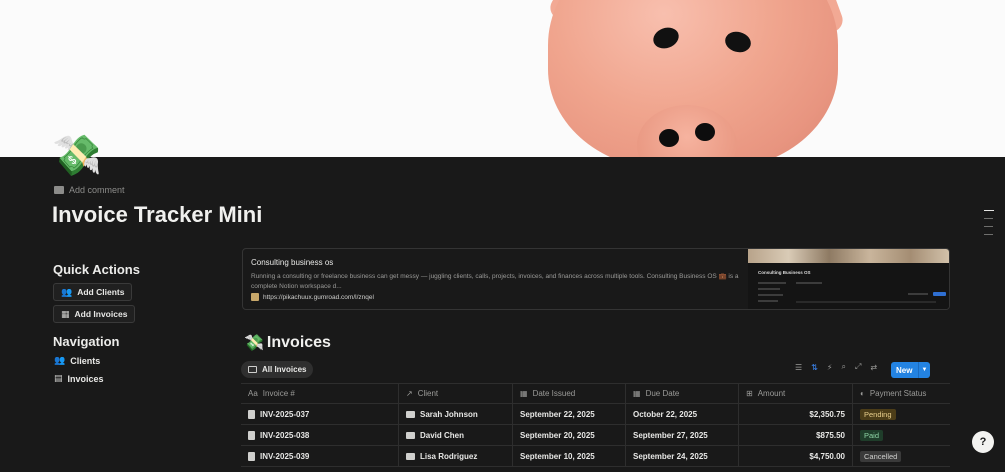 The width and height of the screenshot is (1005, 472). What do you see at coordinates (157, 215) in the screenshot?
I see `page-title: Invoice Tracker Mini` at bounding box center [157, 215].